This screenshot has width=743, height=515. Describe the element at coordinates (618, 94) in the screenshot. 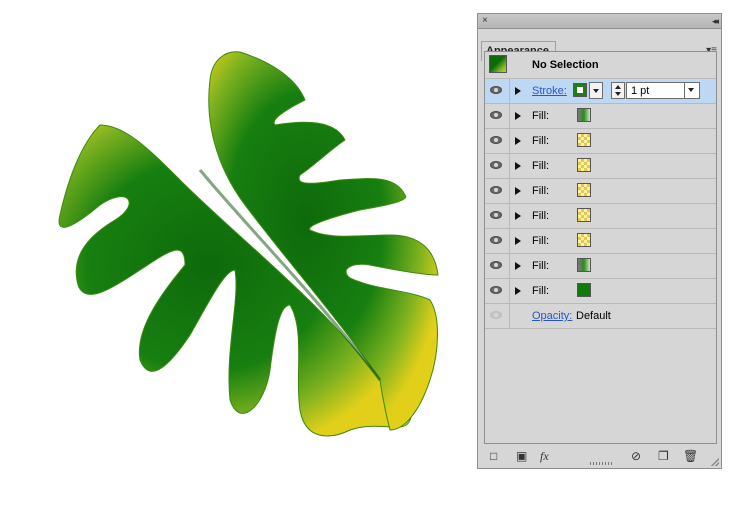

I see `stepper-down-icon` at that location.